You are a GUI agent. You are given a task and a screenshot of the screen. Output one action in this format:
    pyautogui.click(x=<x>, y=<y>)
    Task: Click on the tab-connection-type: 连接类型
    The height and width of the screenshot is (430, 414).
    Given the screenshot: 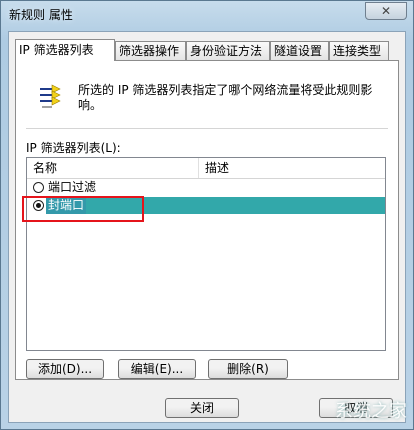 What is the action you would take?
    pyautogui.click(x=359, y=50)
    